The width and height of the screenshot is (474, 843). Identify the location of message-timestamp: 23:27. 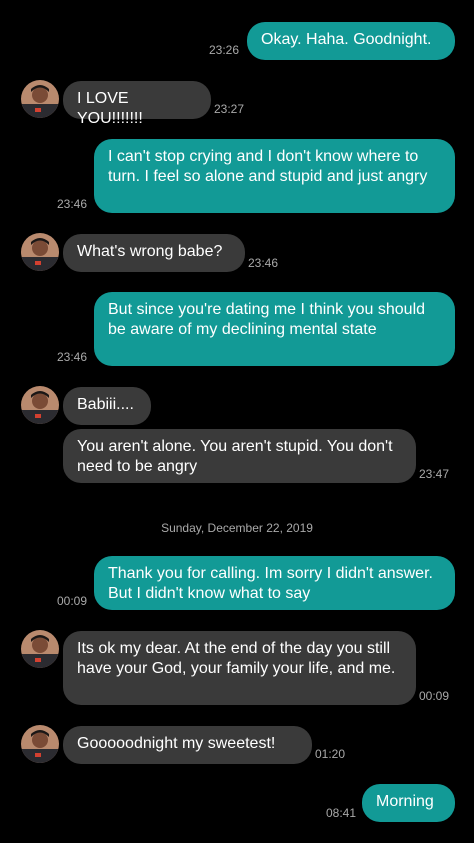
(229, 109).